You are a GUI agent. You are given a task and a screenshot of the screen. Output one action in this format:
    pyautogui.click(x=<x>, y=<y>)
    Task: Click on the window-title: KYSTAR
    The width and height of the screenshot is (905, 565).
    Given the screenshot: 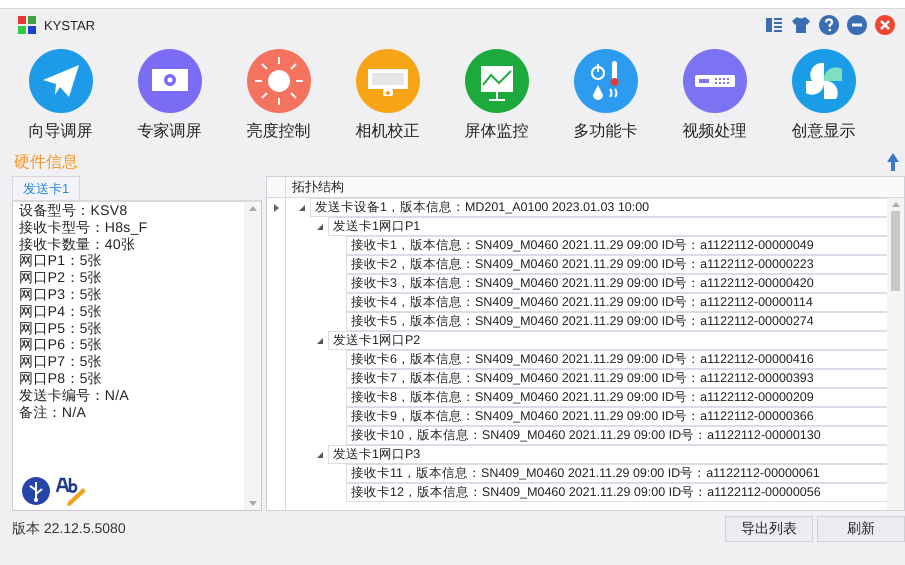 What is the action you would take?
    pyautogui.click(x=70, y=25)
    